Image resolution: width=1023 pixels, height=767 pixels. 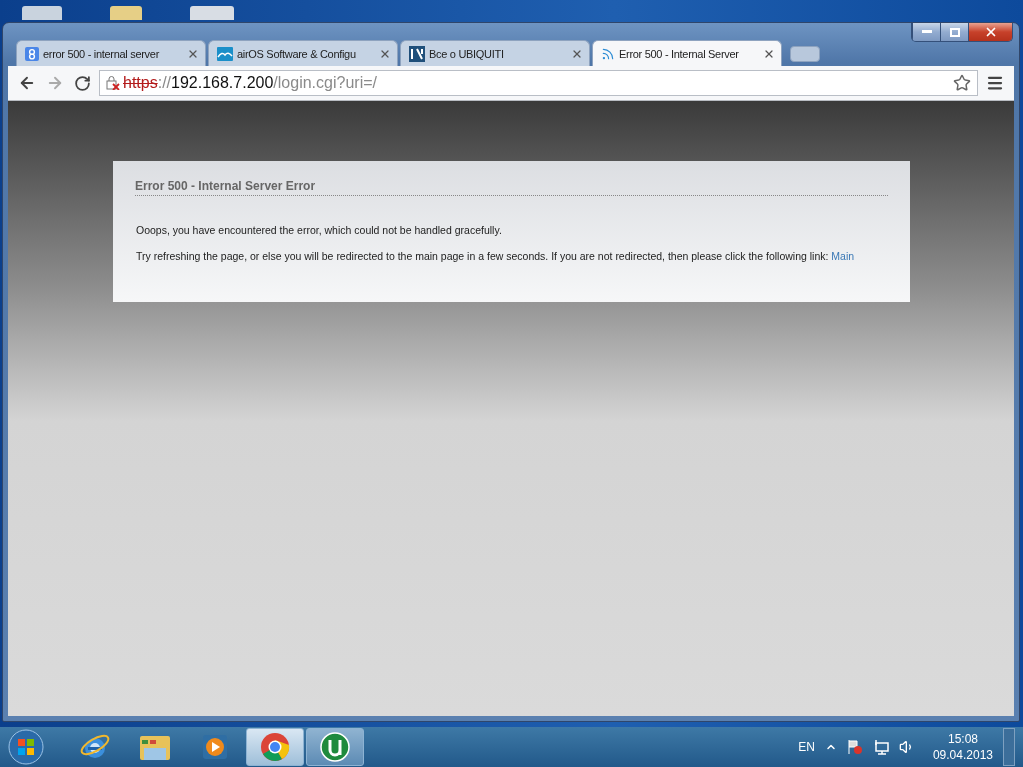 I want to click on minimize-icon, so click(x=926, y=32).